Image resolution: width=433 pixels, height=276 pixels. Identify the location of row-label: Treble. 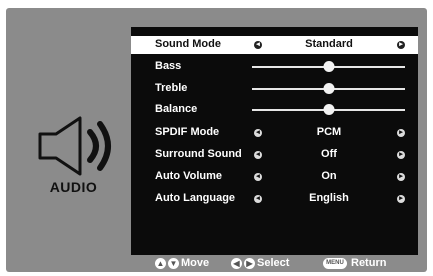
(171, 88).